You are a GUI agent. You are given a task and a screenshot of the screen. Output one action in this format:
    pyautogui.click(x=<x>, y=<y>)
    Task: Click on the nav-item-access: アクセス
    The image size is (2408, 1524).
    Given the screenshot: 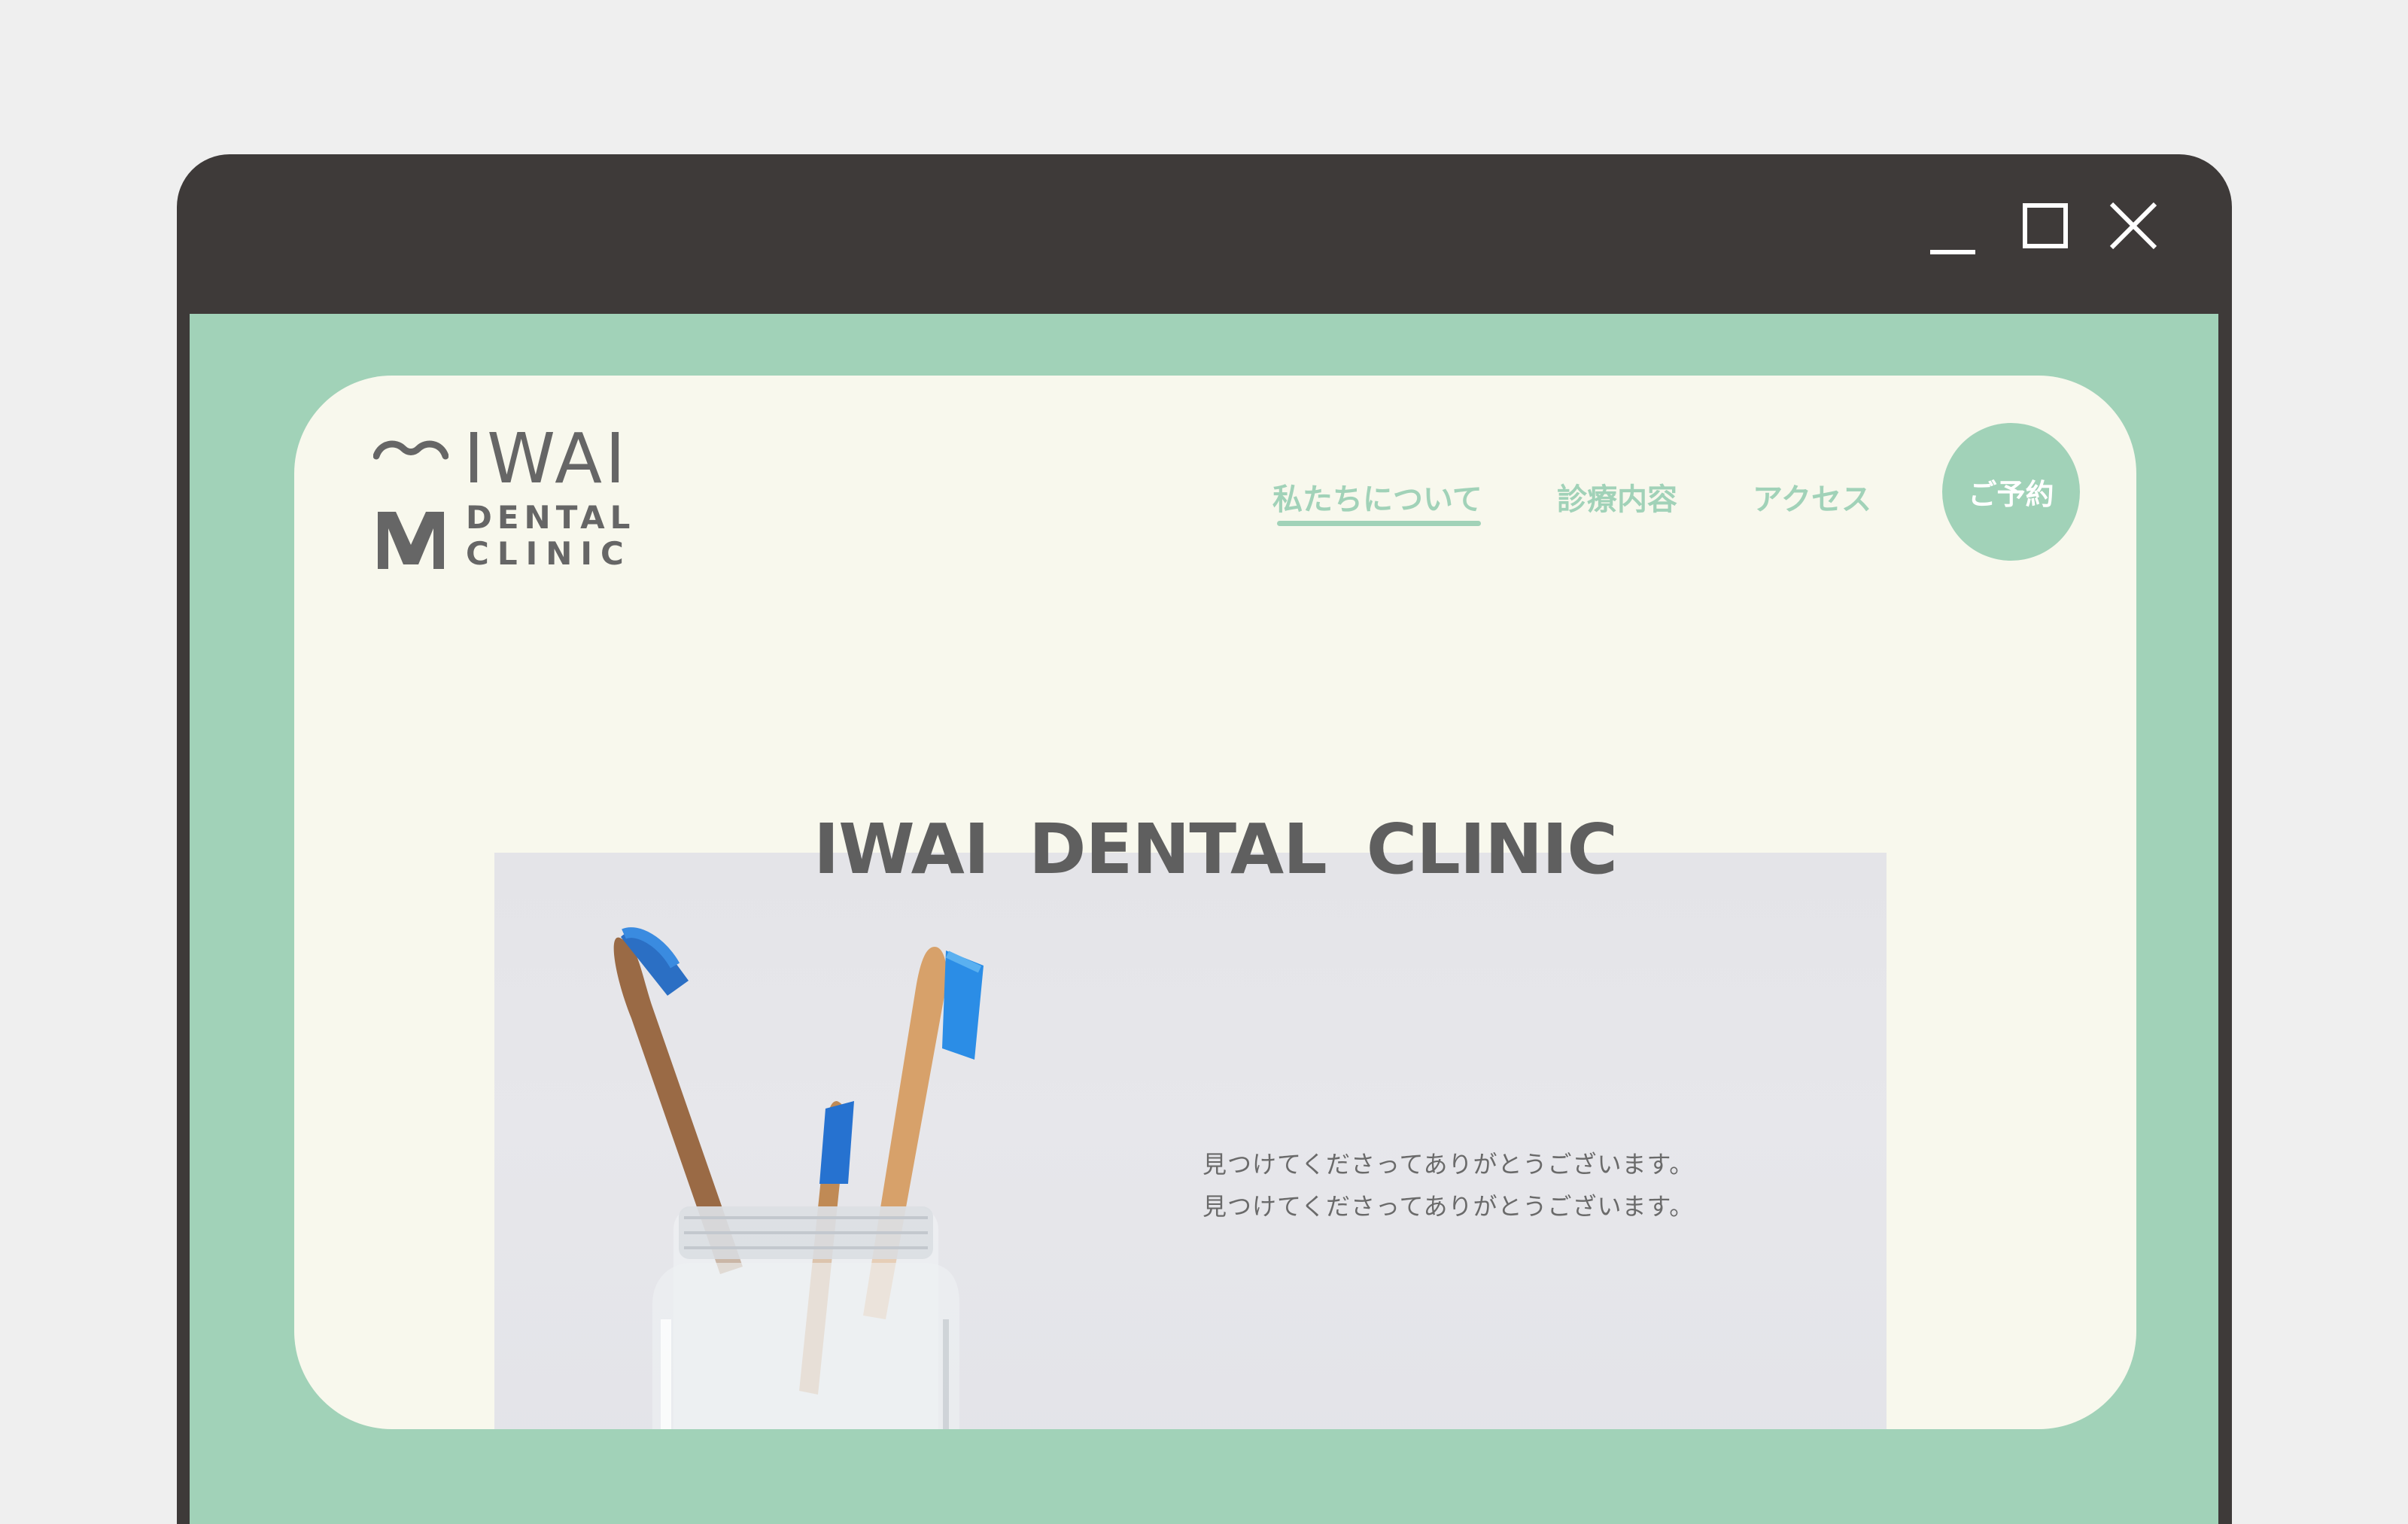 What is the action you would take?
    pyautogui.click(x=1812, y=500)
    